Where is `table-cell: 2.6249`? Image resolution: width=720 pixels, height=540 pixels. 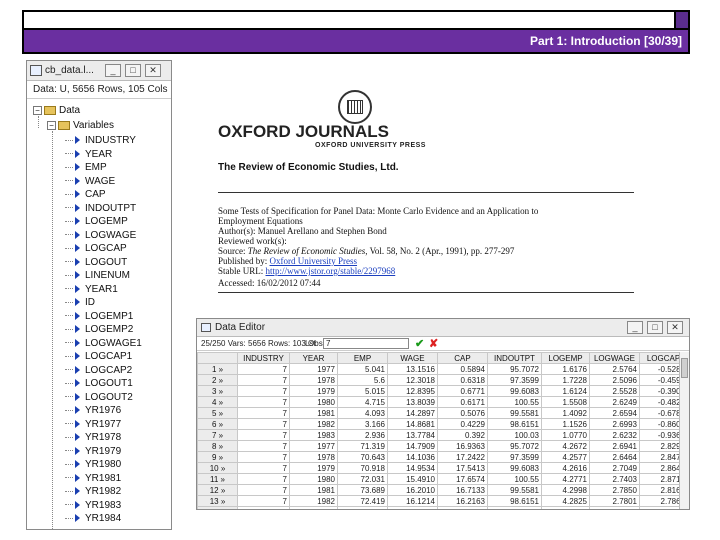
table-cell: 2.6249 is located at coordinates (614, 402).